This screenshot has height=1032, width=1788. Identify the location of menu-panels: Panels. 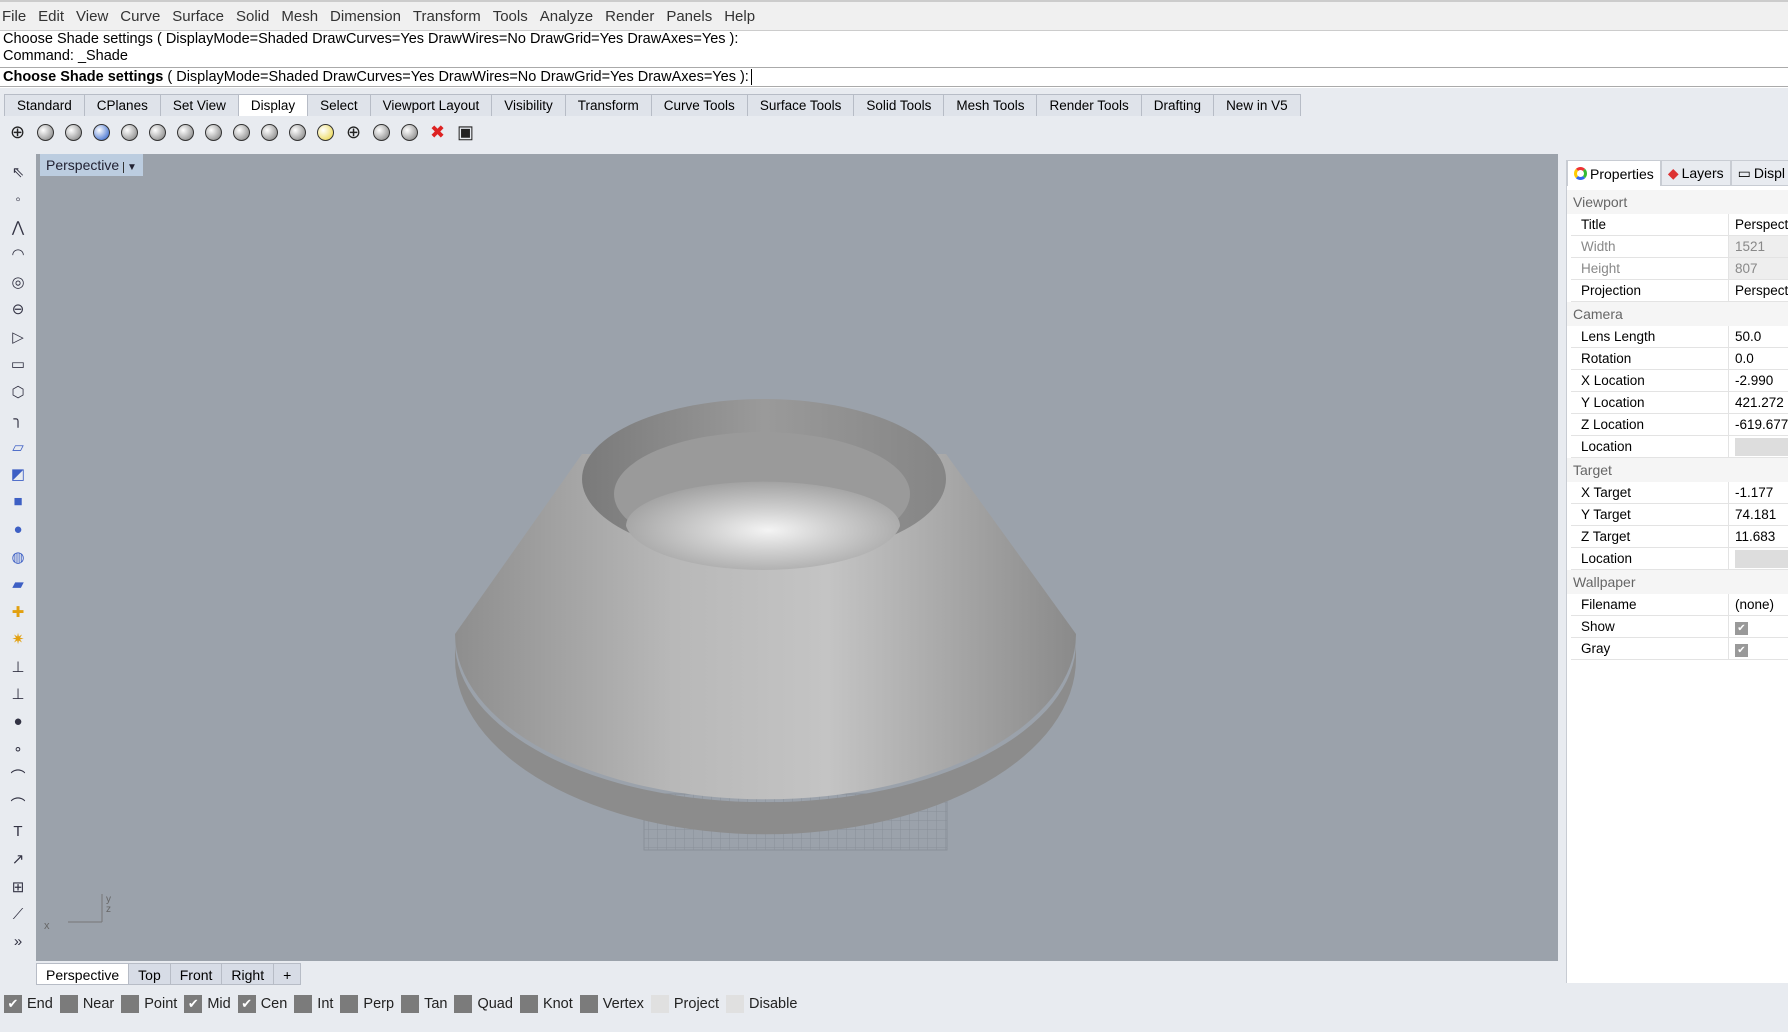
(689, 16).